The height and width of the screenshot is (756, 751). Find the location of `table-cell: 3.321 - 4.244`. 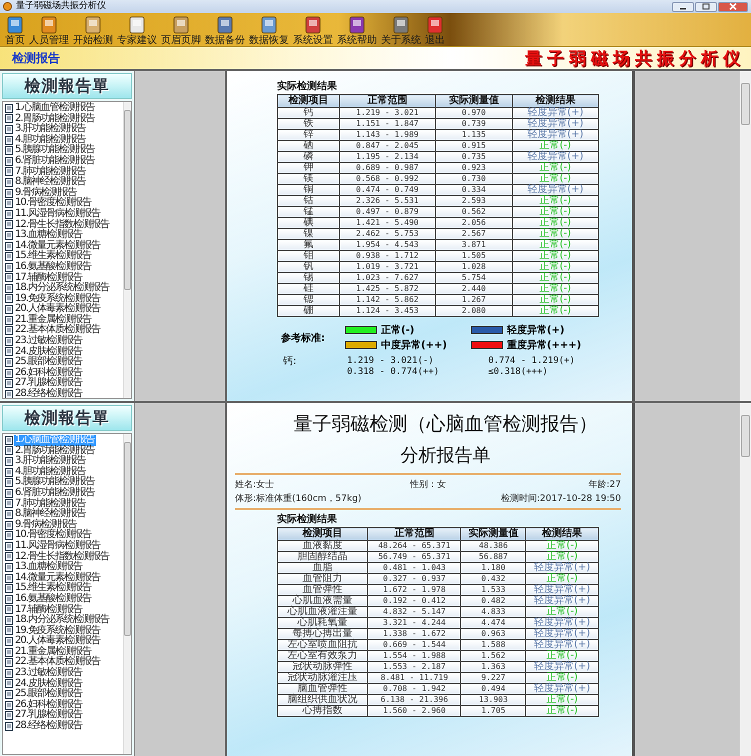

table-cell: 3.321 - 4.244 is located at coordinates (414, 623).